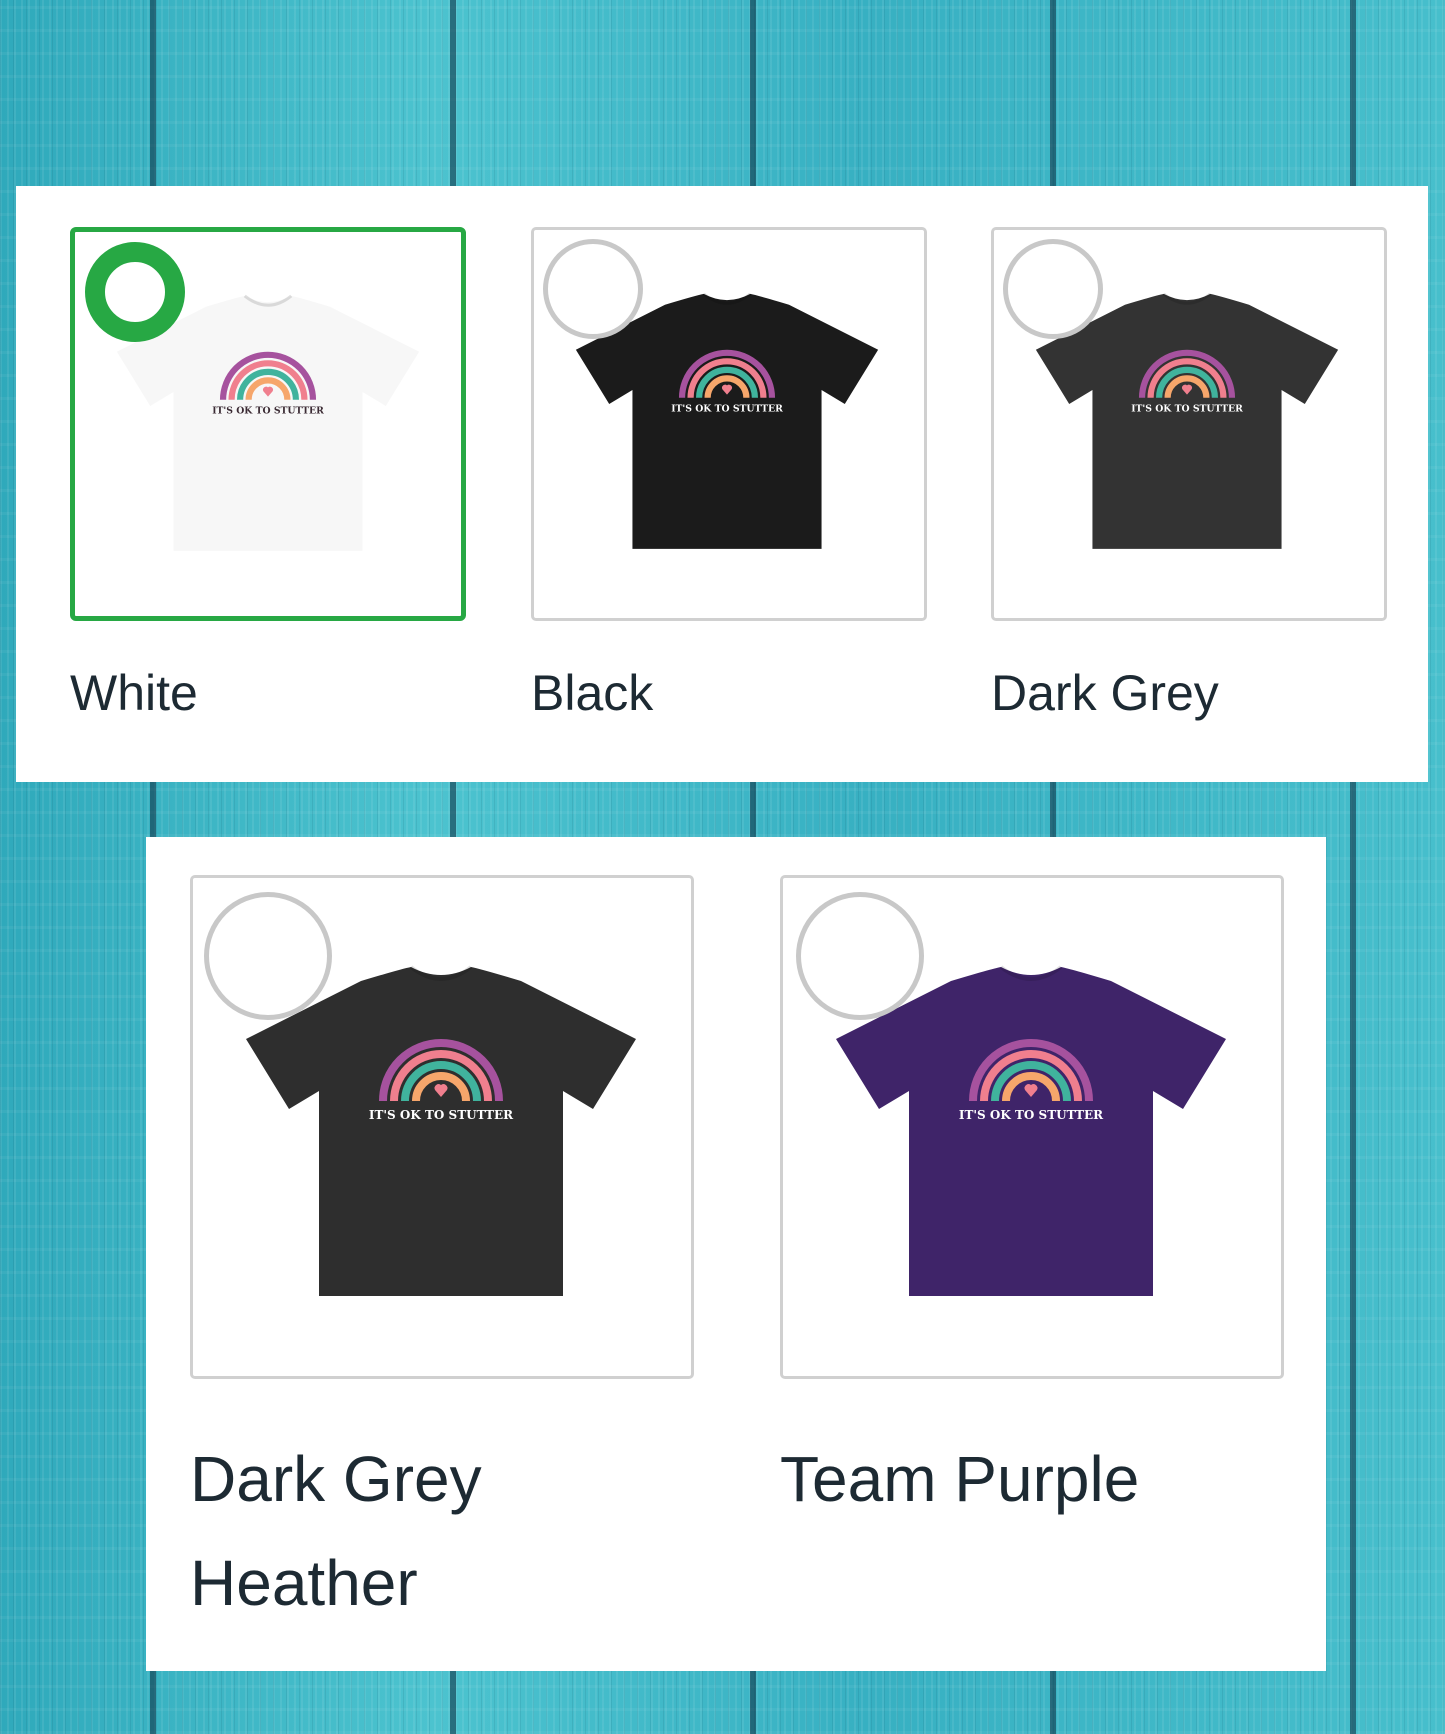  I want to click on variant-card-black: IT'S OK TO STUTTER, so click(729, 424).